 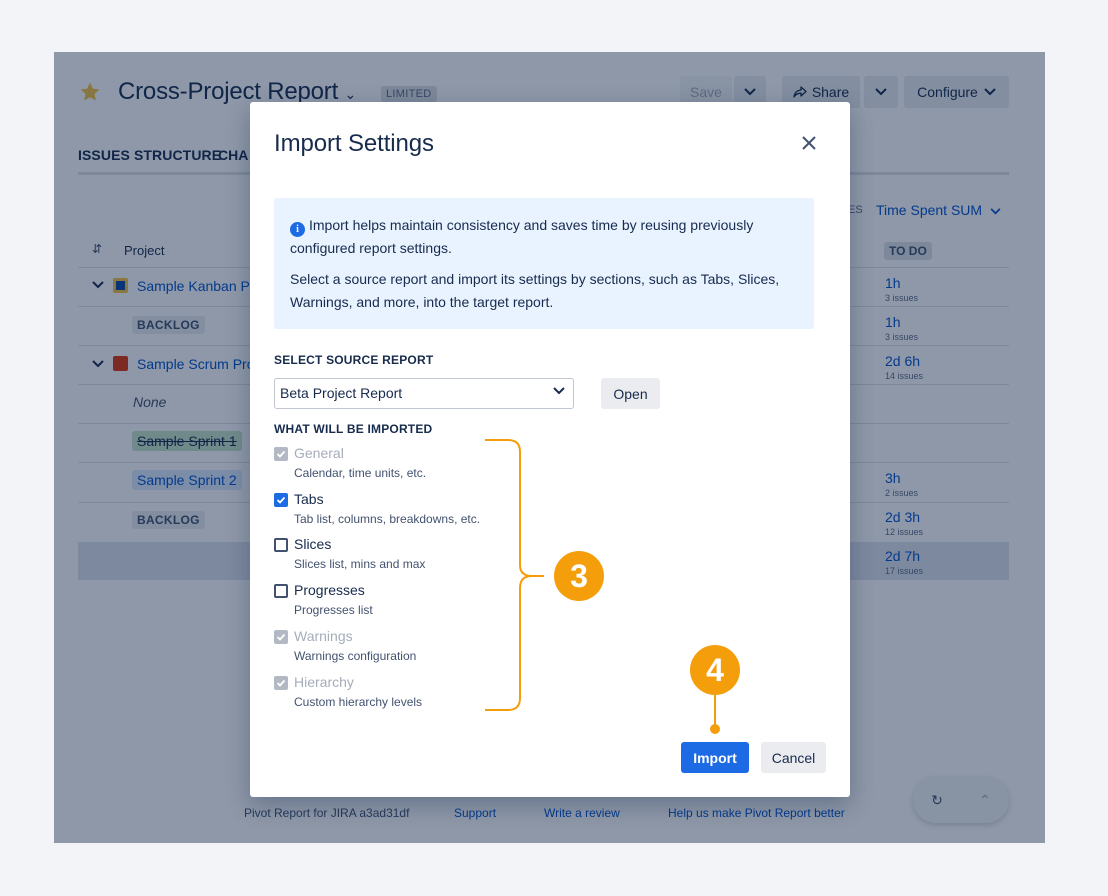 What do you see at coordinates (387, 519) in the screenshot?
I see `option-desc: Tab list, columns, breakdowns, etc.` at bounding box center [387, 519].